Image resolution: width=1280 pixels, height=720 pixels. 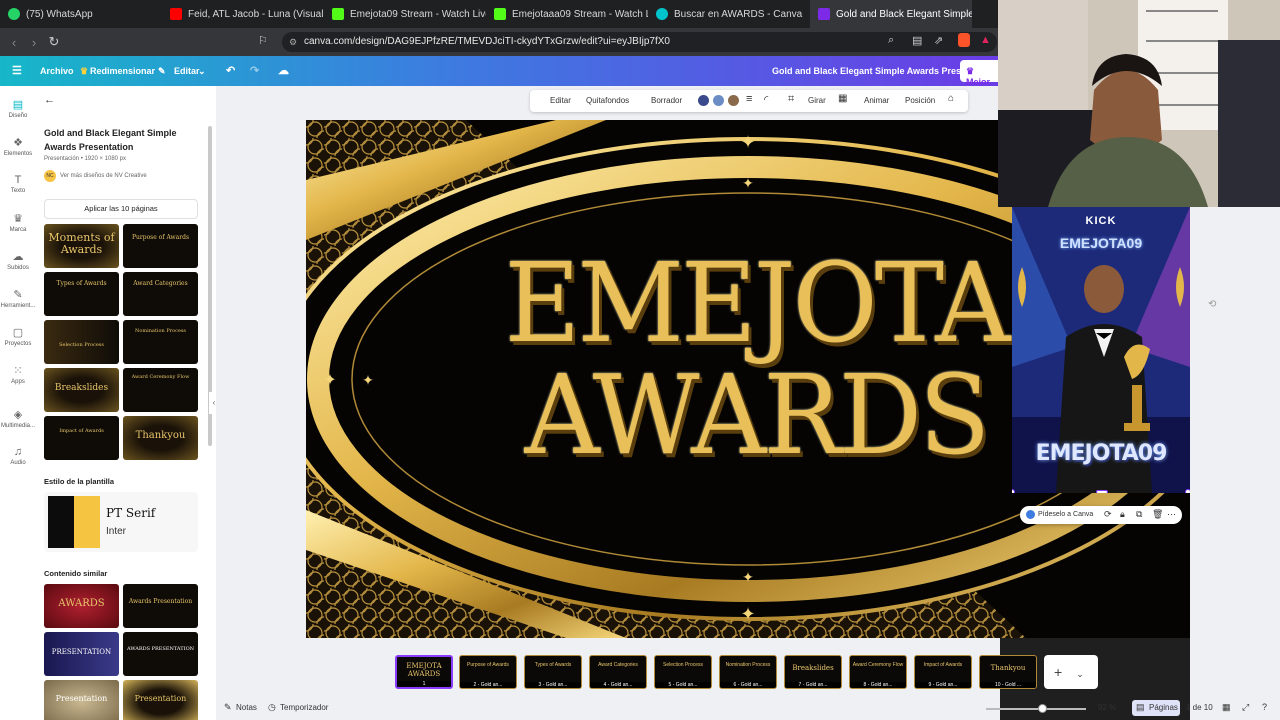 I want to click on grid-view-icon: ▦, so click(x=1226, y=707).